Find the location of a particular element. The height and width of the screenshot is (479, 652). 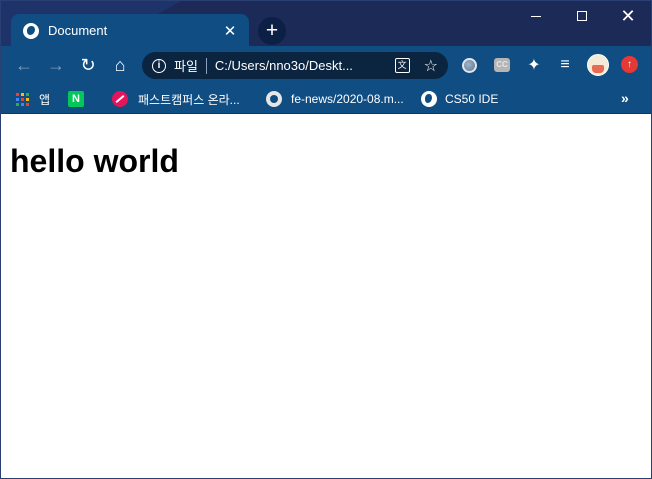

minimize-button is located at coordinates (536, 16).